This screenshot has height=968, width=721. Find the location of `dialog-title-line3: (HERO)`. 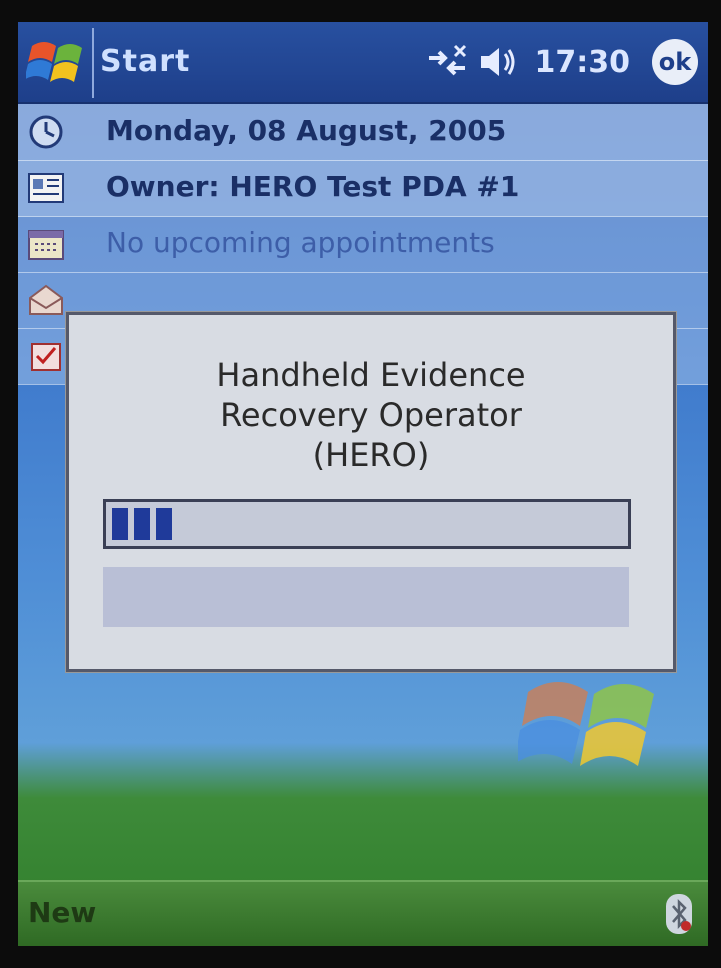

dialog-title-line3: (HERO) is located at coordinates (371, 455).